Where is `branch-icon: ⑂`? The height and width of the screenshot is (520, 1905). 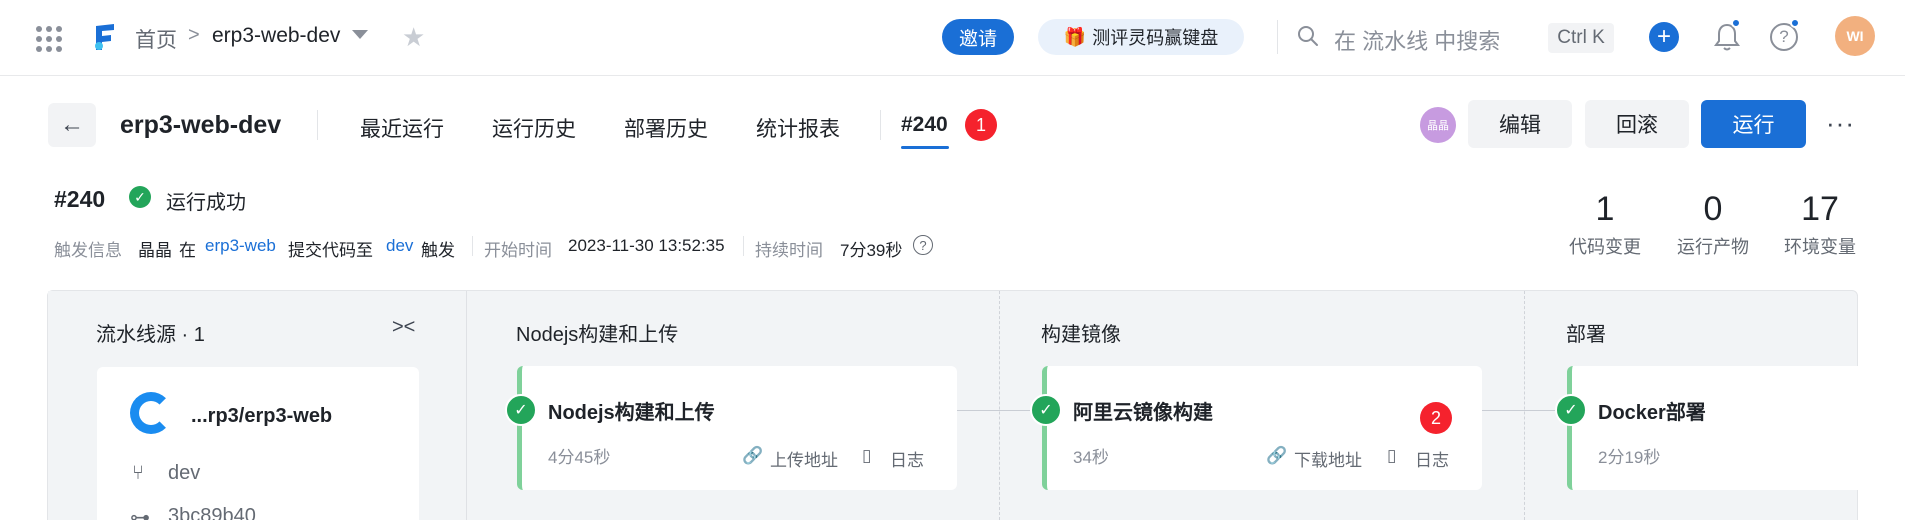 branch-icon: ⑂ is located at coordinates (138, 473).